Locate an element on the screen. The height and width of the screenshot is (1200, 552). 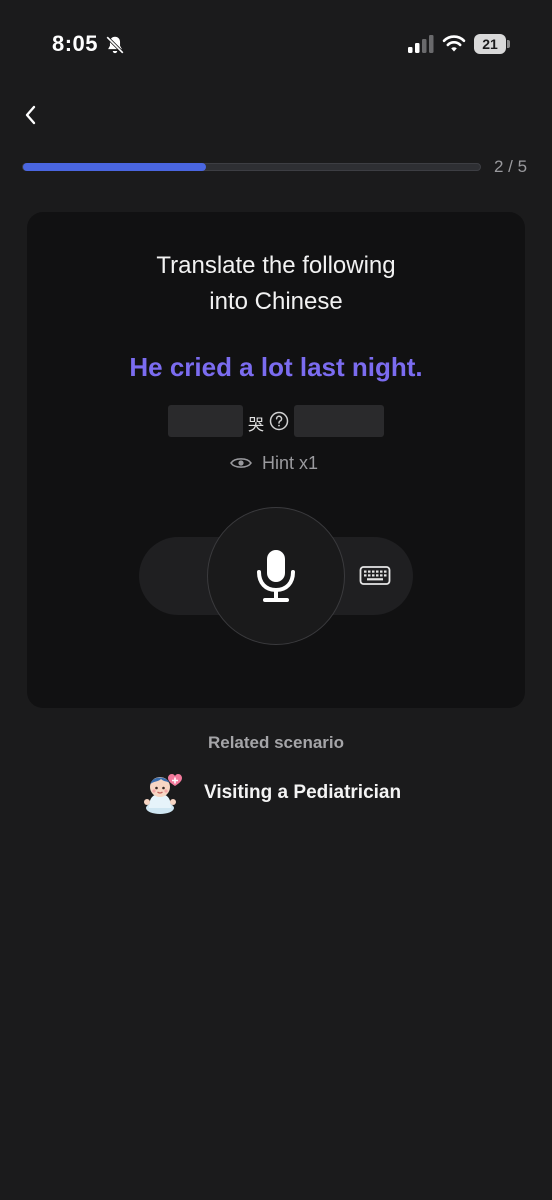
wifi-icon is located at coordinates (454, 43).